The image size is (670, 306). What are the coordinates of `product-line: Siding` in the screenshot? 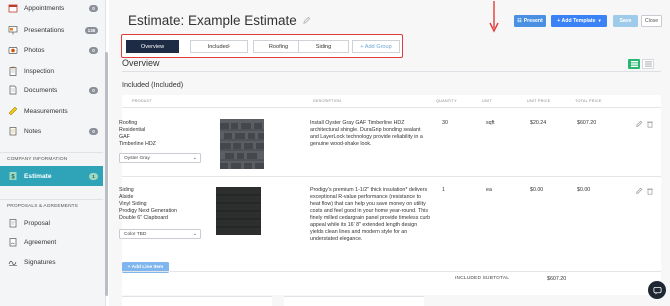 It's located at (126, 190).